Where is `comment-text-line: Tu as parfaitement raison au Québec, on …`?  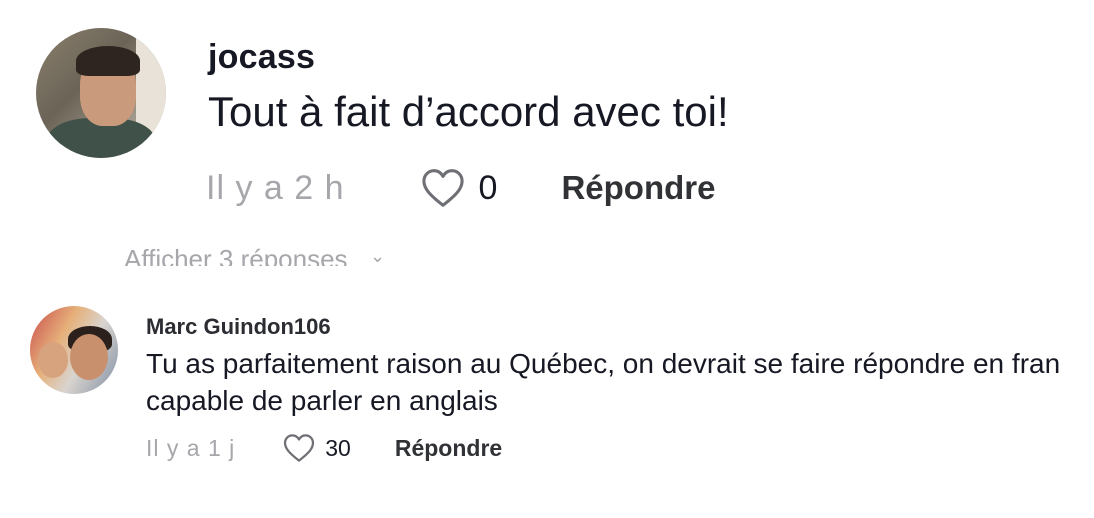 comment-text-line: Tu as parfaitement raison au Québec, on … is located at coordinates (603, 363).